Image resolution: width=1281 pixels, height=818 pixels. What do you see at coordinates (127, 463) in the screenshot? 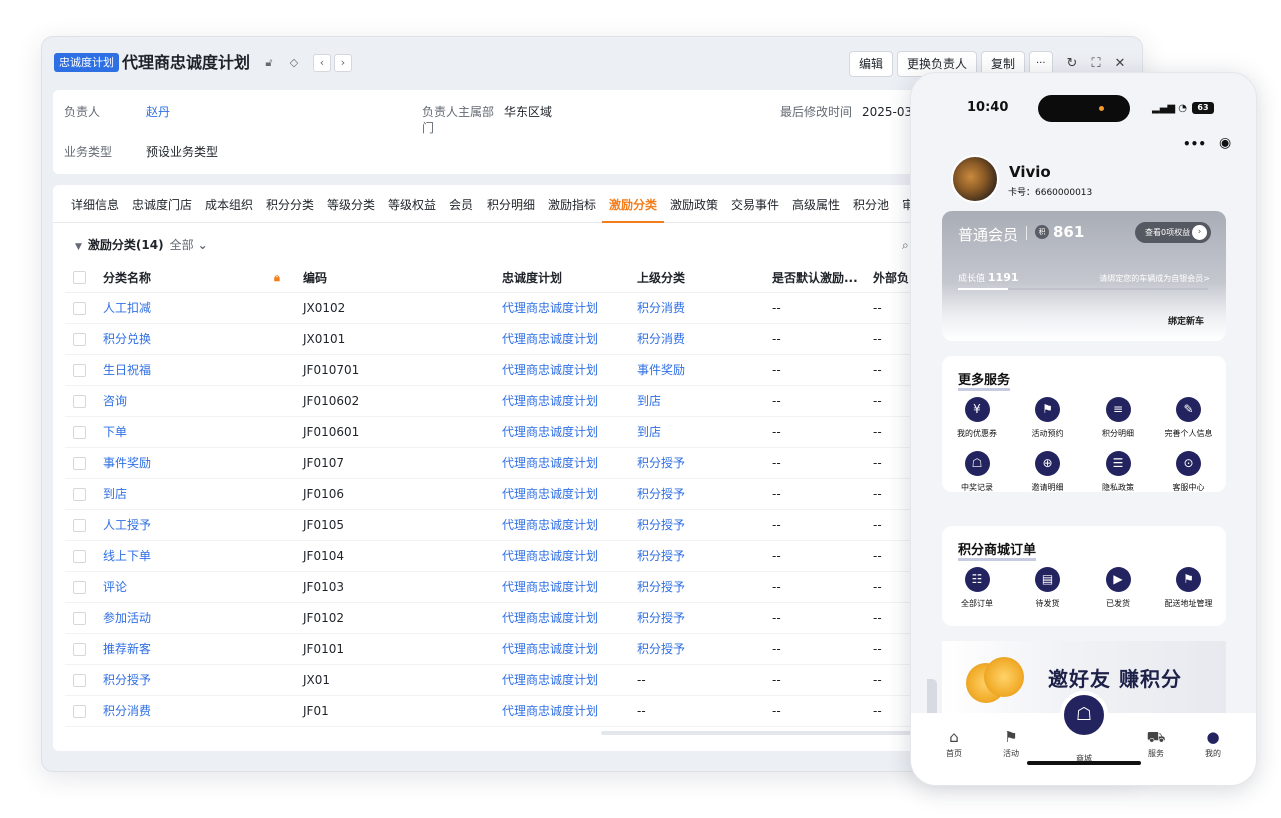
I see `cell-name: 事件奖励` at bounding box center [127, 463].